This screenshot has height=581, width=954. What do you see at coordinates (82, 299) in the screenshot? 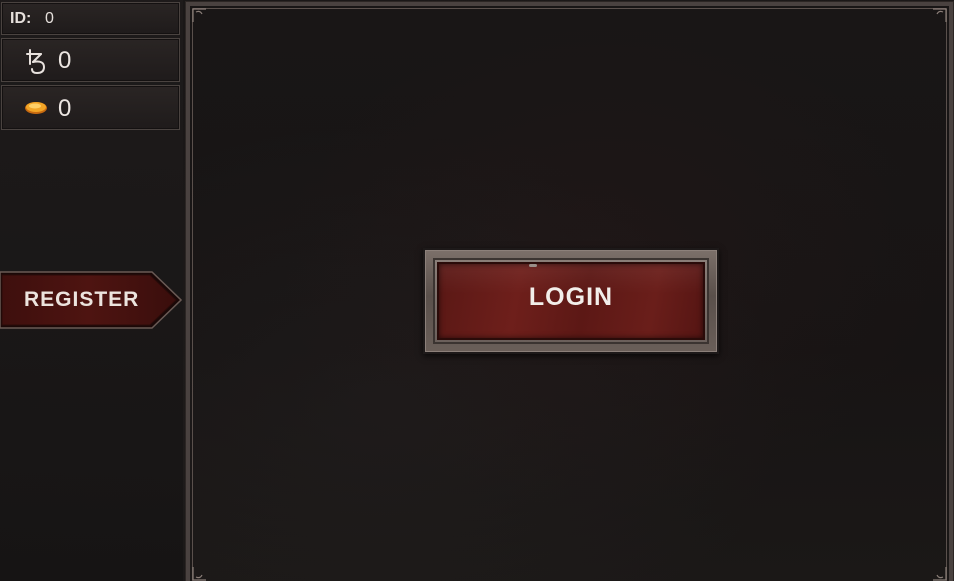
I see `register-label: REGISTER` at bounding box center [82, 299].